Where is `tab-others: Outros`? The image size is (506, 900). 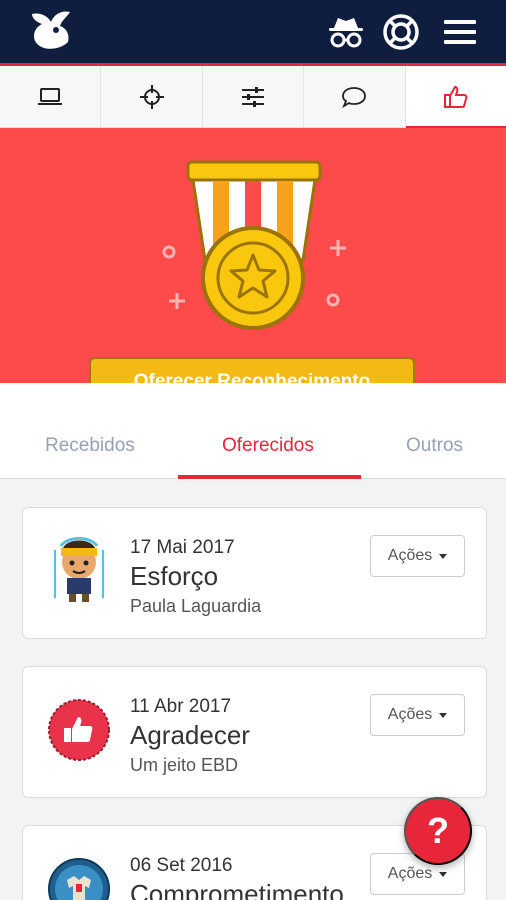
tab-others: Outros is located at coordinates (434, 446).